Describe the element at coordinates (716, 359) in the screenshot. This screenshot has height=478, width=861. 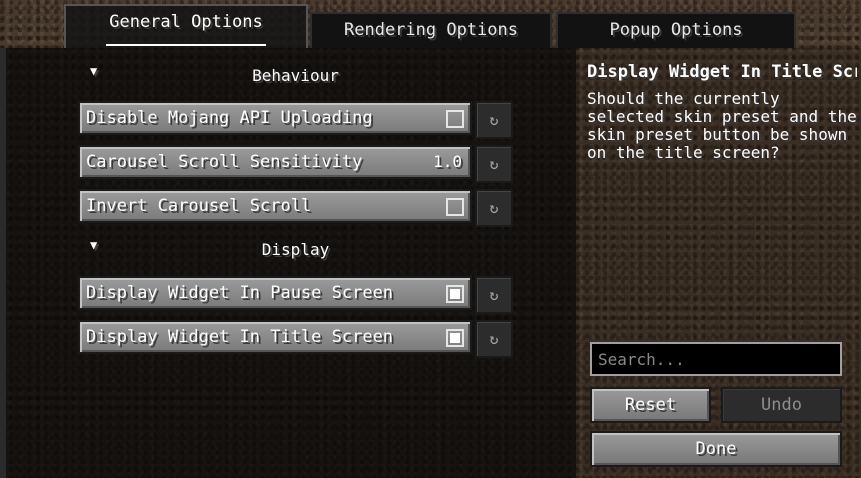
I see `search-input` at that location.